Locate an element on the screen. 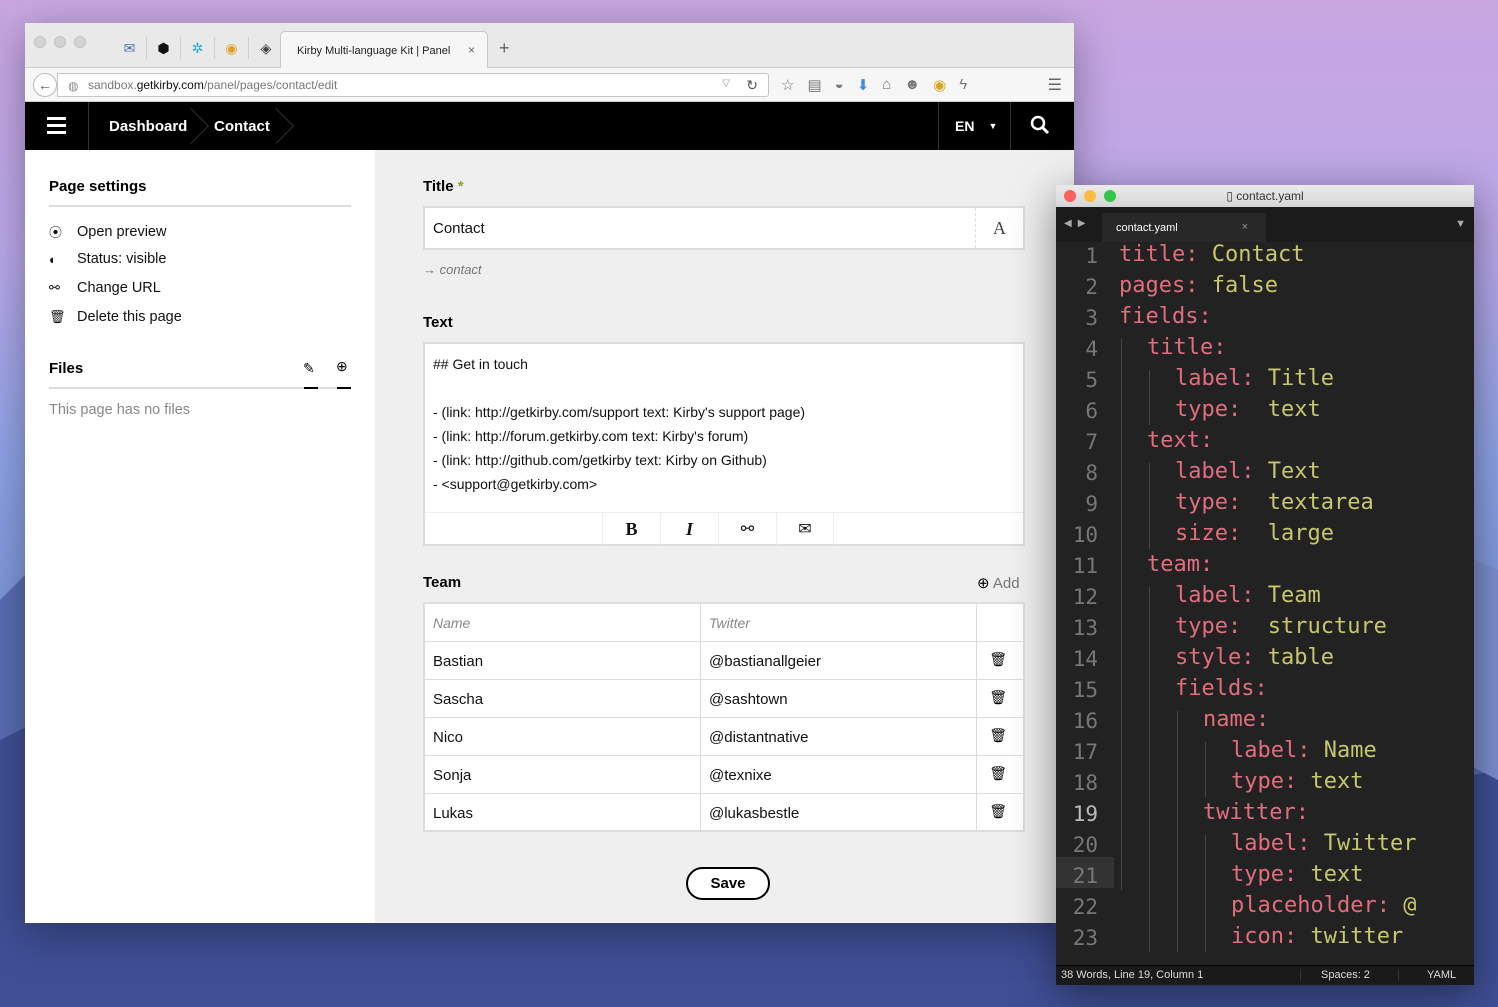  new-tab-button: + is located at coordinates (504, 48).